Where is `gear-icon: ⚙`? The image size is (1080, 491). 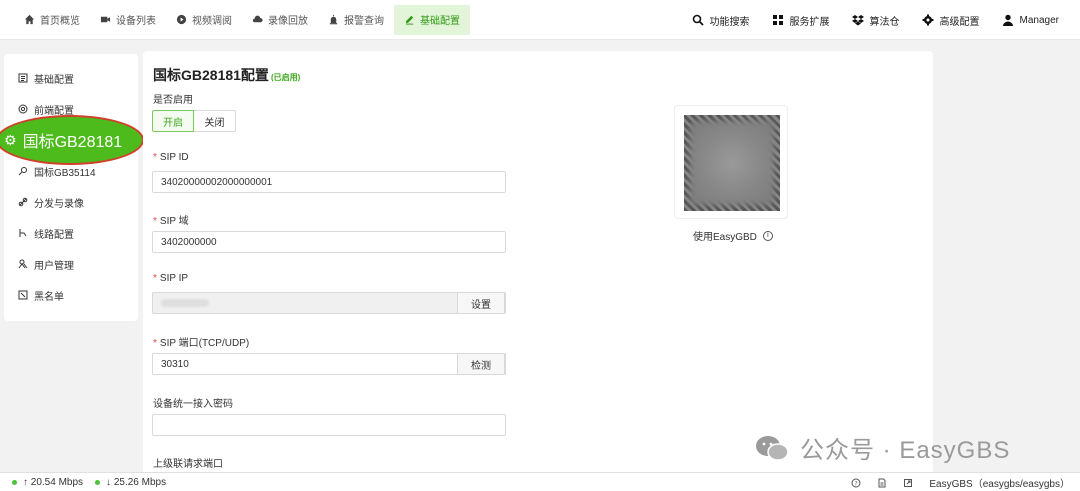 gear-icon: ⚙ is located at coordinates (10, 139).